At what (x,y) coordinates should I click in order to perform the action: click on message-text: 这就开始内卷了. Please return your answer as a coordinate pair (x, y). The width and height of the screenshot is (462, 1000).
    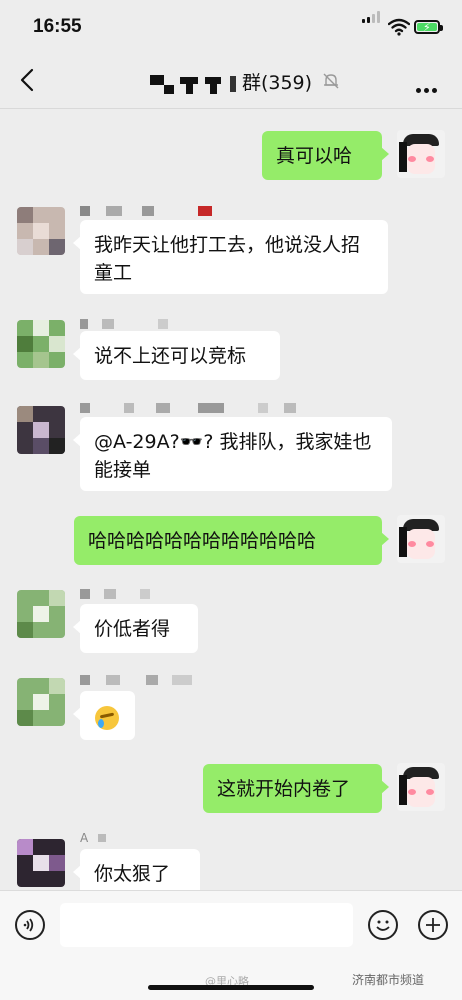
    Looking at the image, I should click on (284, 789).